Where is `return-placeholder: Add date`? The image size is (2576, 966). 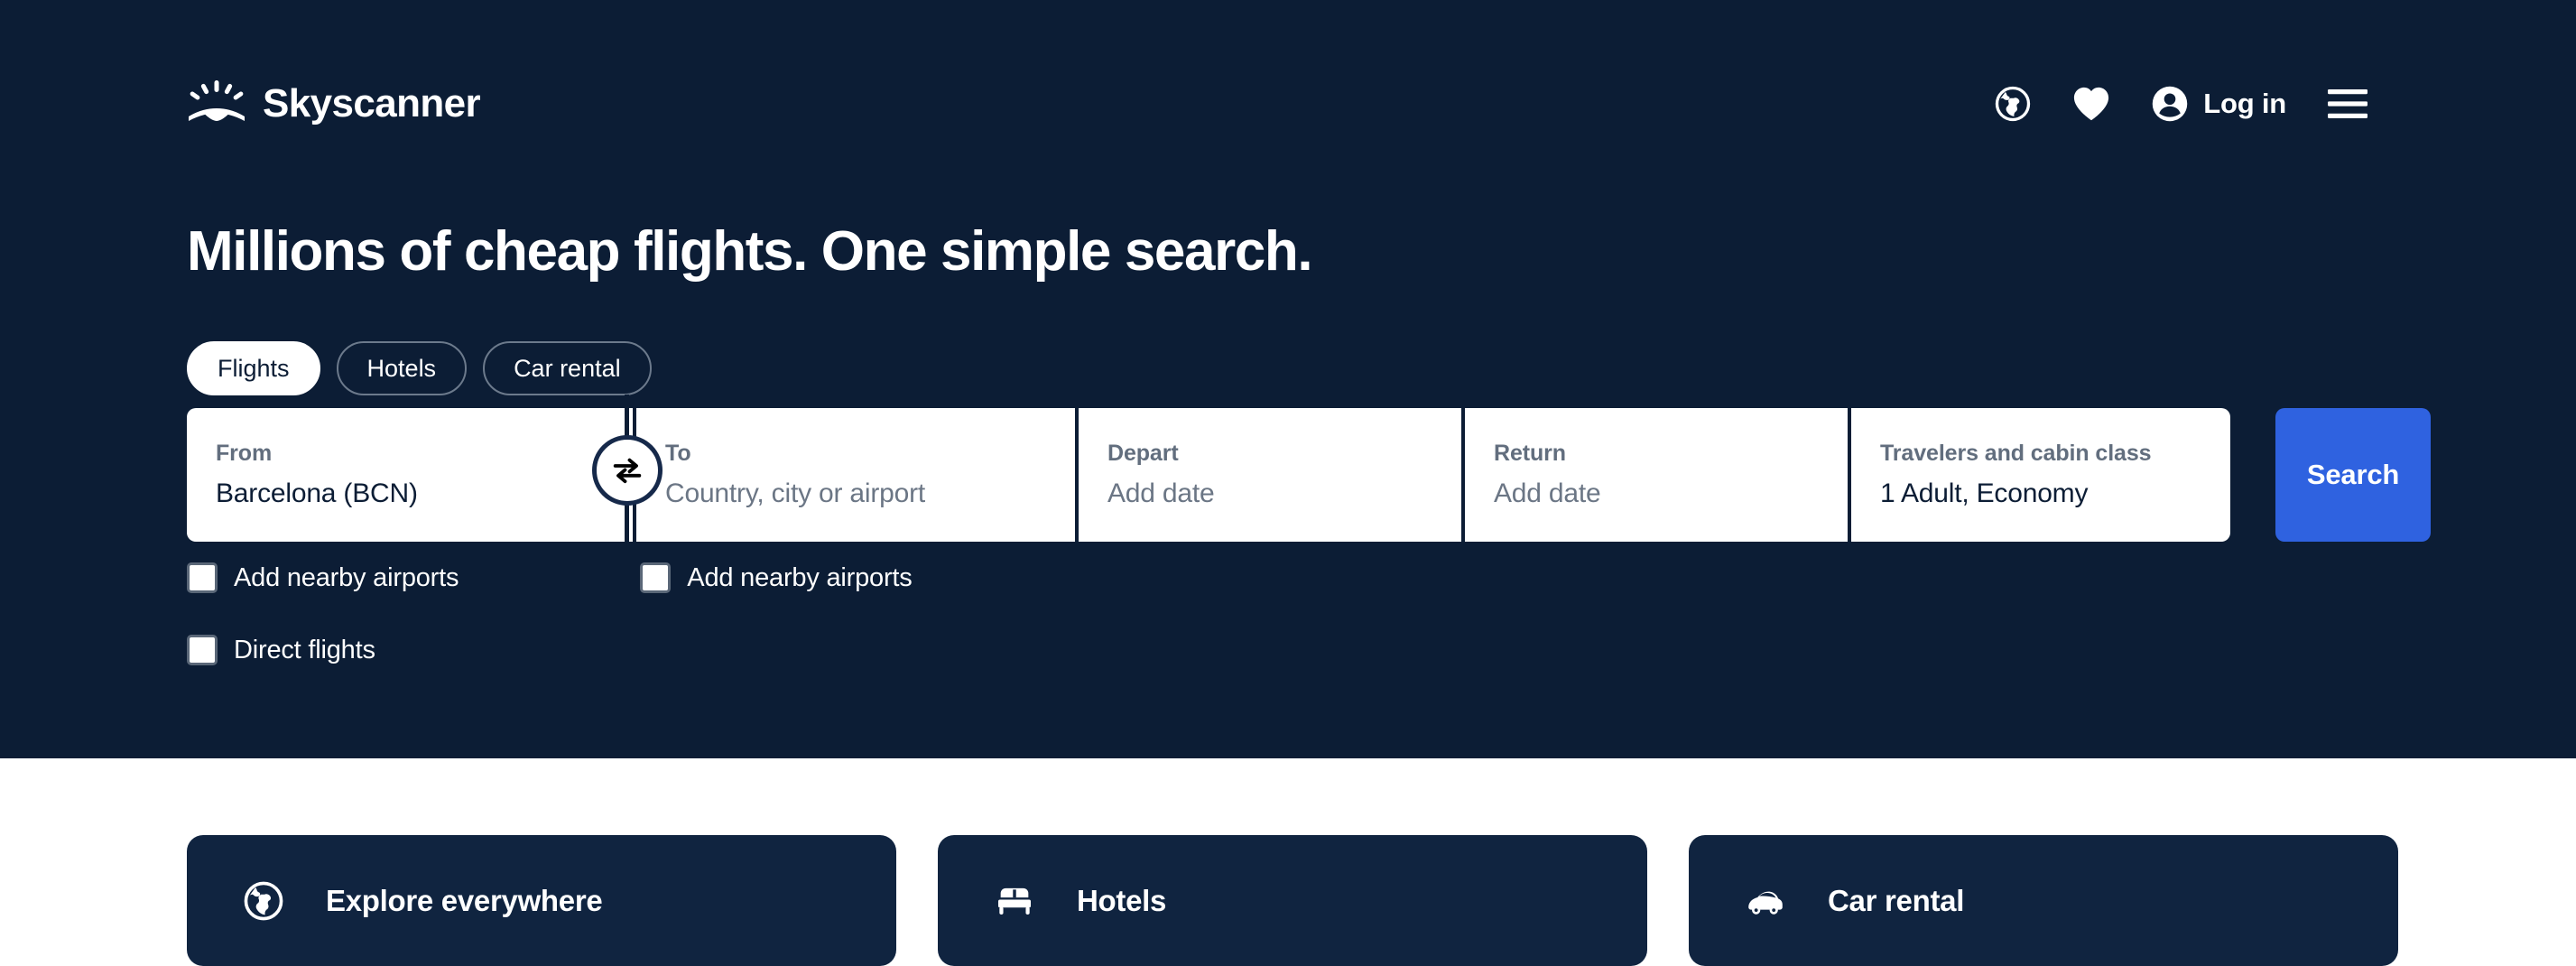
return-placeholder: Add date is located at coordinates (1547, 493).